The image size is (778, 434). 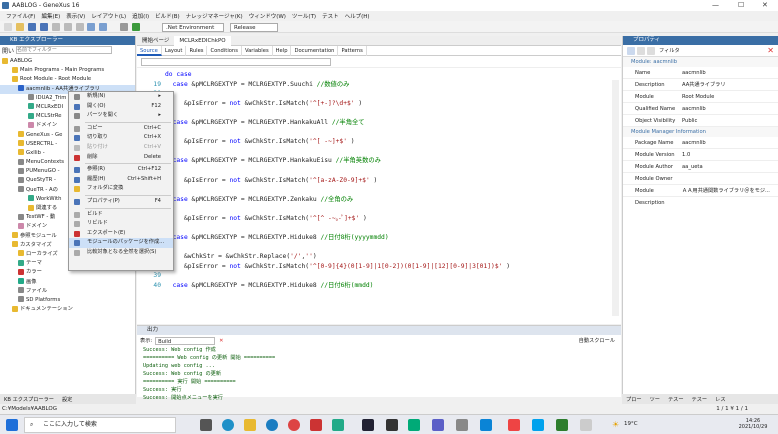 What do you see at coordinates (67, 79) in the screenshot?
I see `tree-item: Root Module - Root Module` at bounding box center [67, 79].